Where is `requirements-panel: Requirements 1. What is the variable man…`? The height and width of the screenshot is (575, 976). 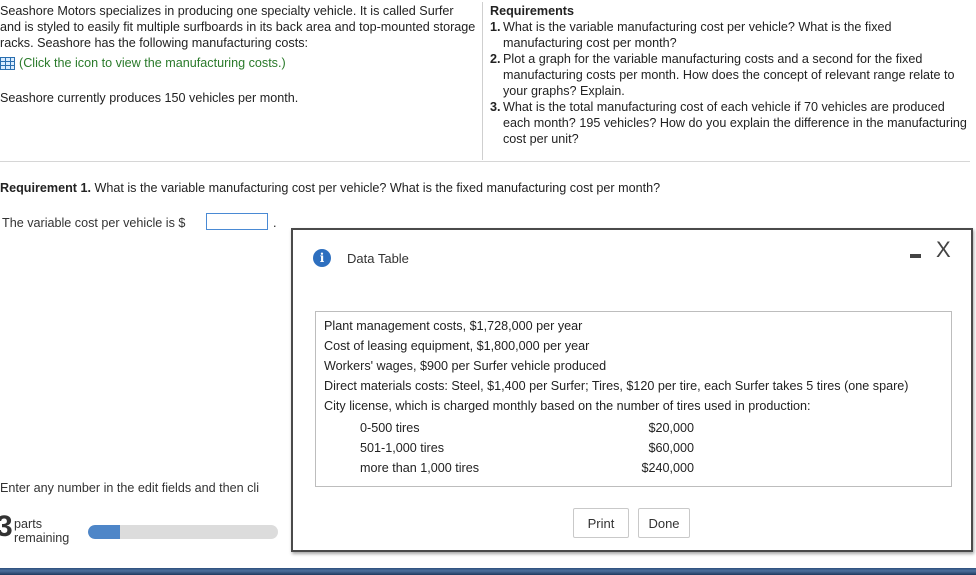 requirements-panel: Requirements 1. What is the variable man… is located at coordinates (729, 75).